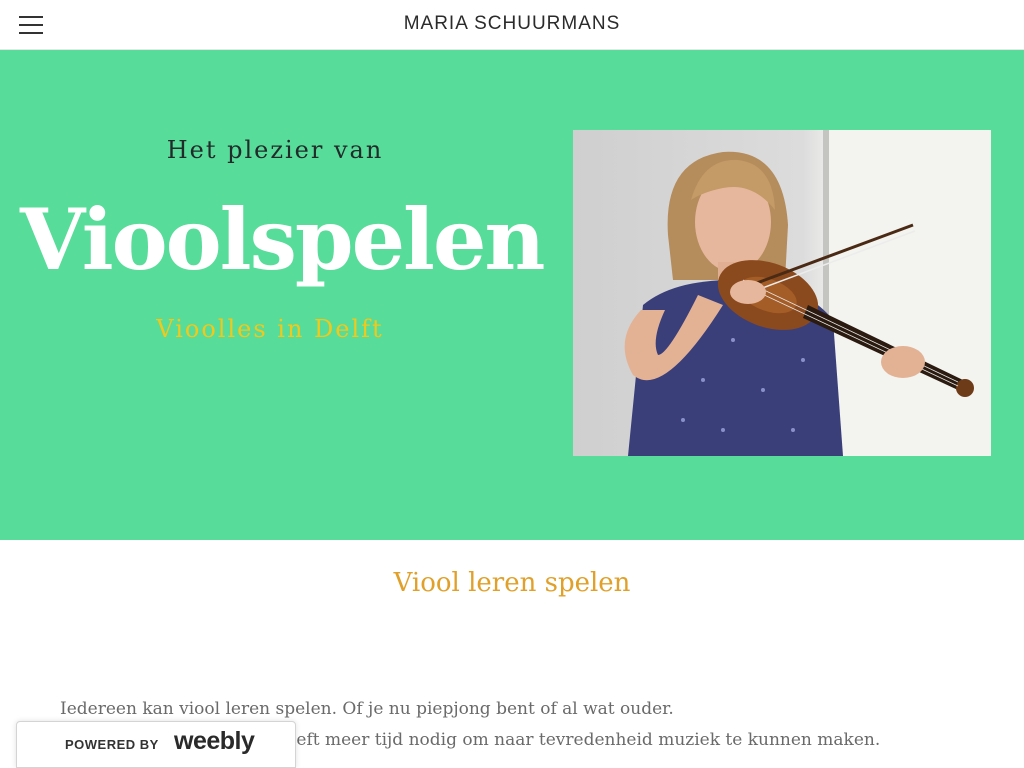  I want to click on site-title: MARIA SCHUURMANS, so click(512, 24).